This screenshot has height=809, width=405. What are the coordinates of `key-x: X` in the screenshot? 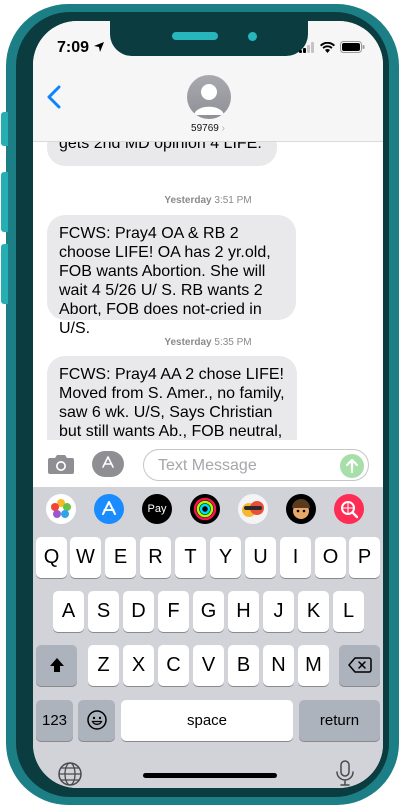 It's located at (138, 665).